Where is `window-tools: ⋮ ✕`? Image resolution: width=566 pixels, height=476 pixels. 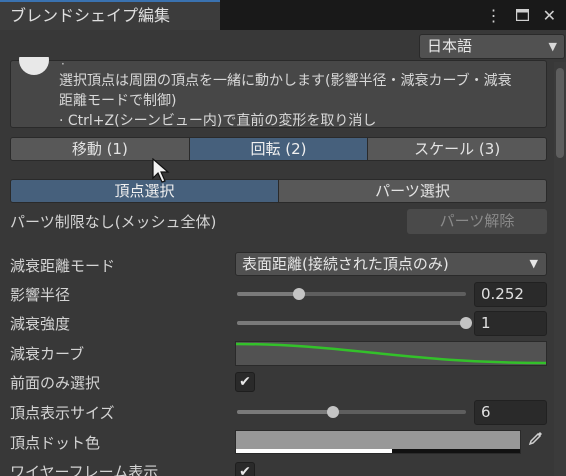 window-tools: ⋮ ✕ is located at coordinates (521, 15).